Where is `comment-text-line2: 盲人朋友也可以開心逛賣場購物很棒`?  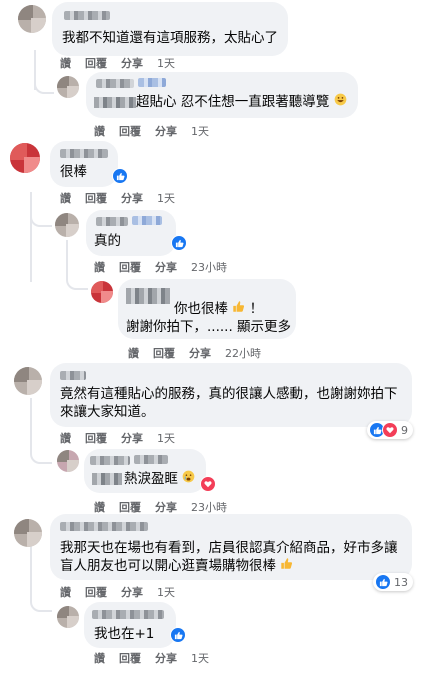 comment-text-line2: 盲人朋友也可以開心逛賣場購物很棒 is located at coordinates (176, 566).